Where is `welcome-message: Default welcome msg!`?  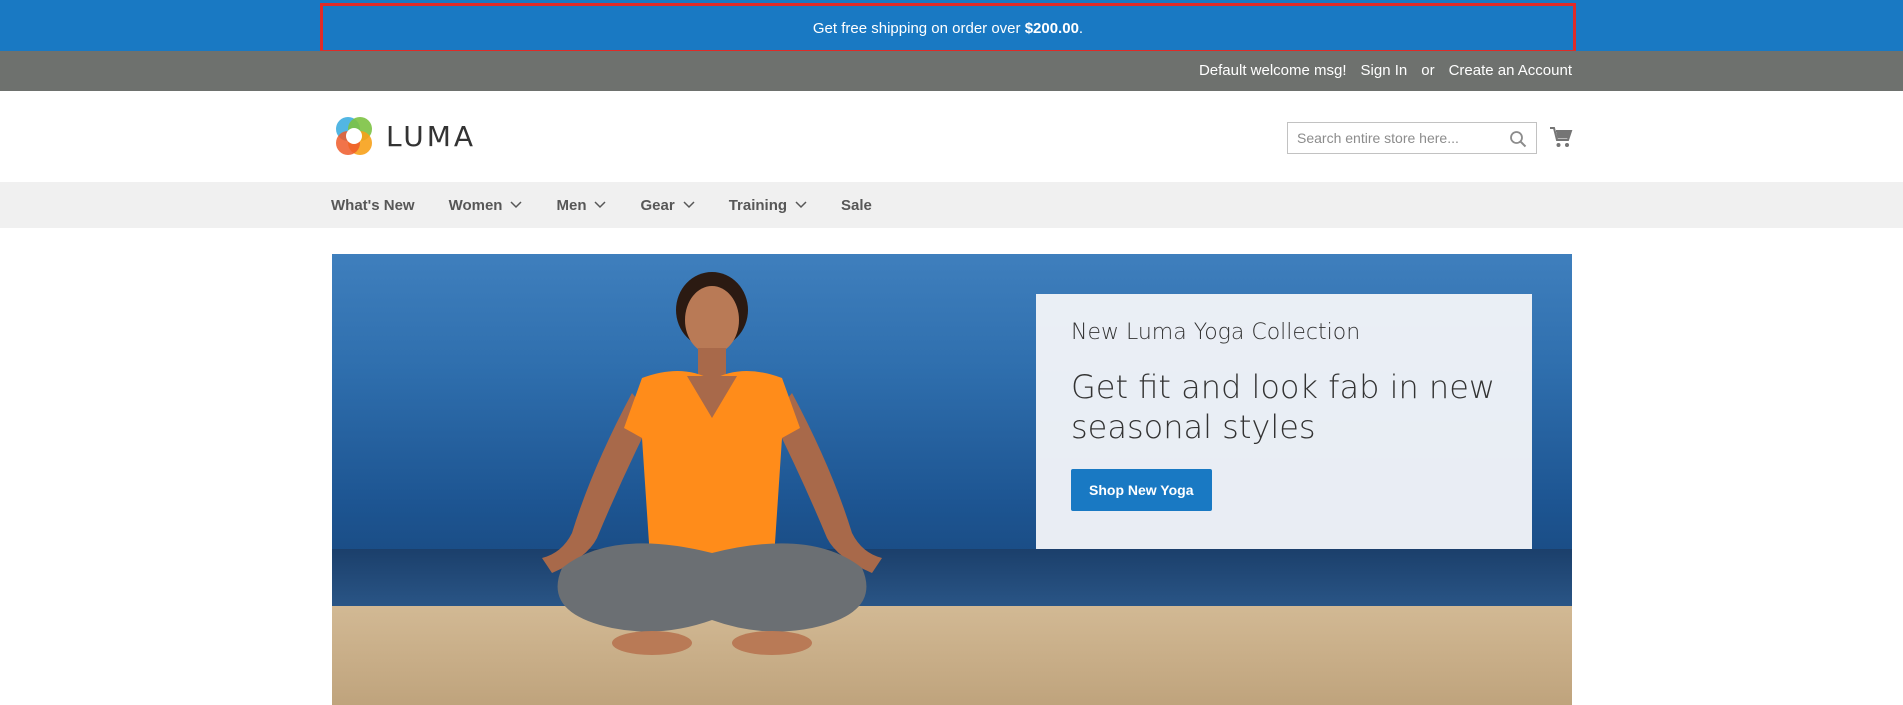 welcome-message: Default welcome msg! is located at coordinates (1272, 70).